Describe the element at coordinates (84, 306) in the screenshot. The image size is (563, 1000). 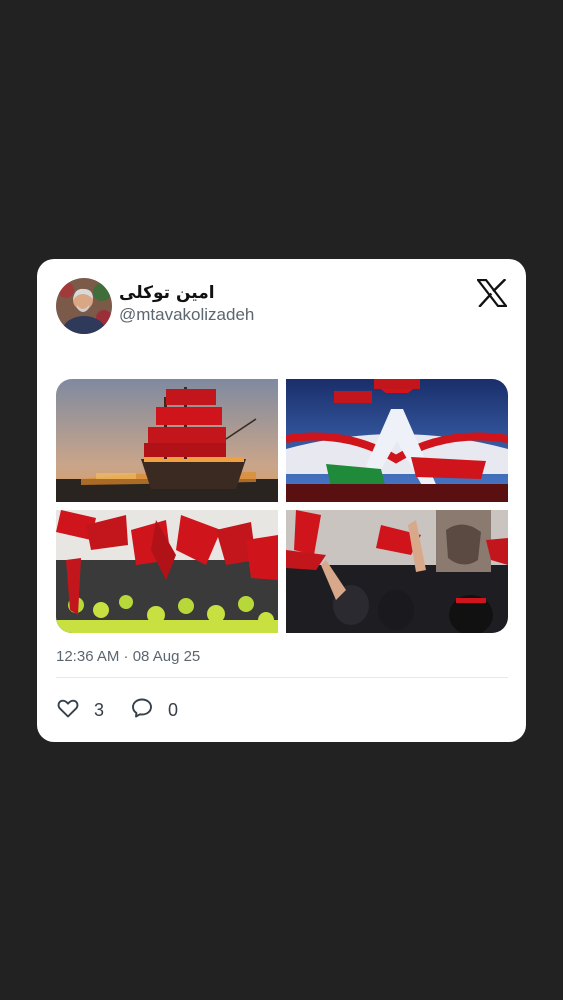
I see `avatar` at that location.